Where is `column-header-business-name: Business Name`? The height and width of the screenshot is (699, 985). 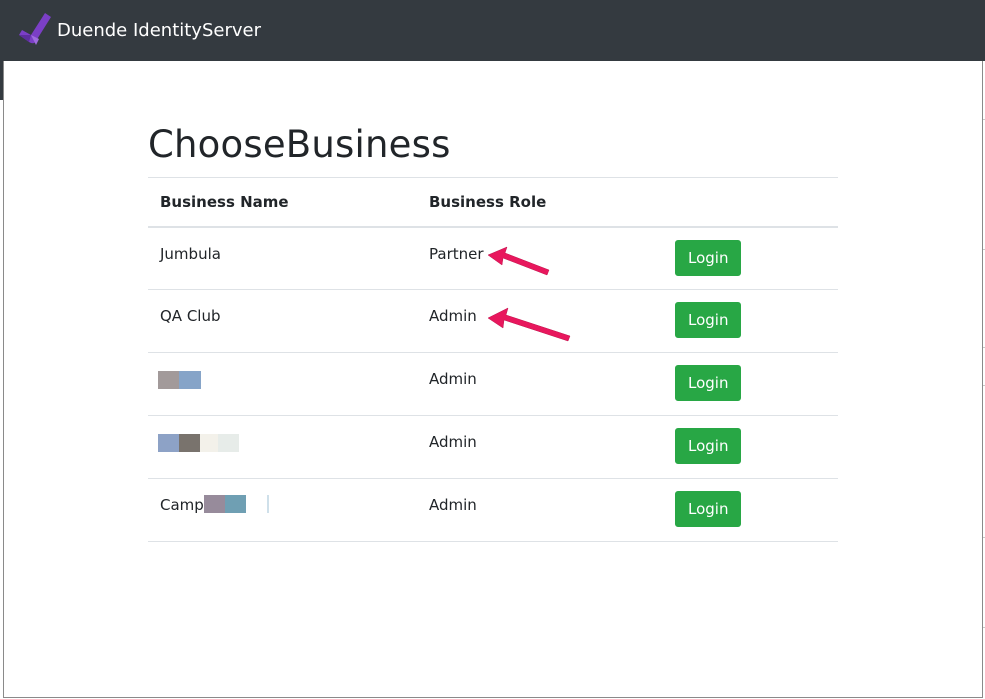
column-header-business-name: Business Name is located at coordinates (282, 202).